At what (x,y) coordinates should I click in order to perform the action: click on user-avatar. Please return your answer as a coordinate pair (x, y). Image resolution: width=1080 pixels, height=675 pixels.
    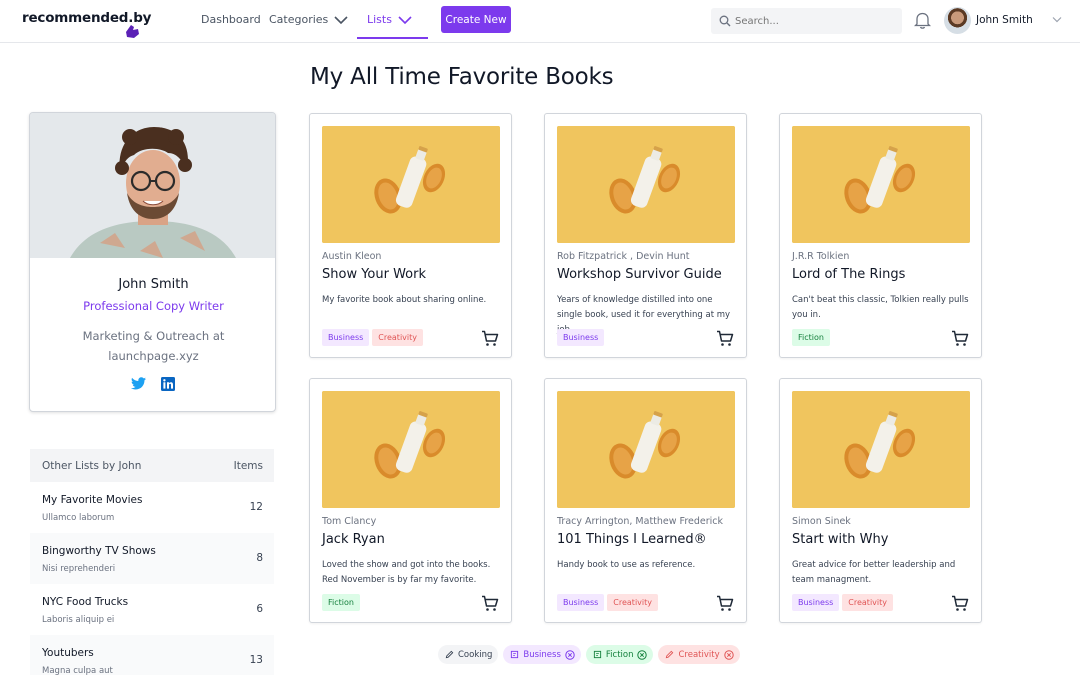
    Looking at the image, I should click on (957, 20).